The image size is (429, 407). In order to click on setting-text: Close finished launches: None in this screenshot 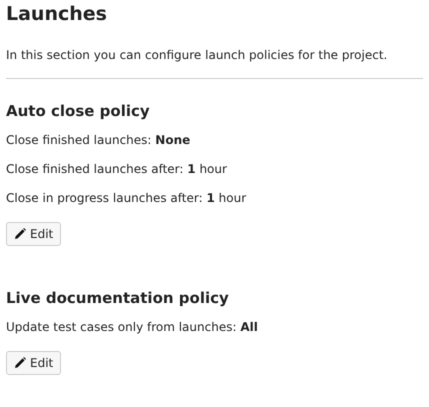, I will do `click(99, 140)`.